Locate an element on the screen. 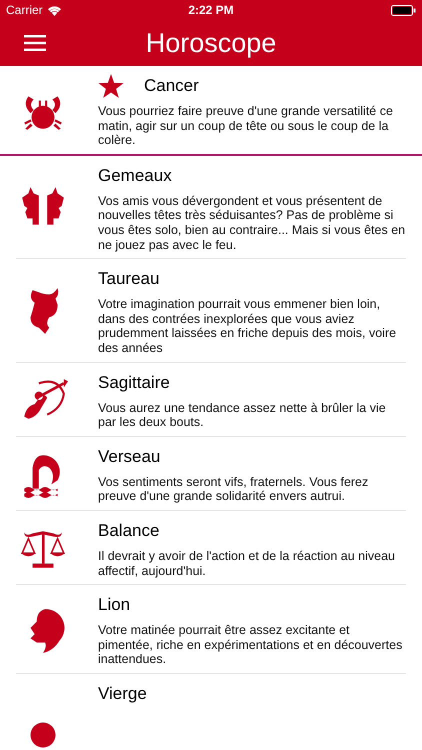 The width and height of the screenshot is (422, 750). screen-title: Horoscope is located at coordinates (211, 43).